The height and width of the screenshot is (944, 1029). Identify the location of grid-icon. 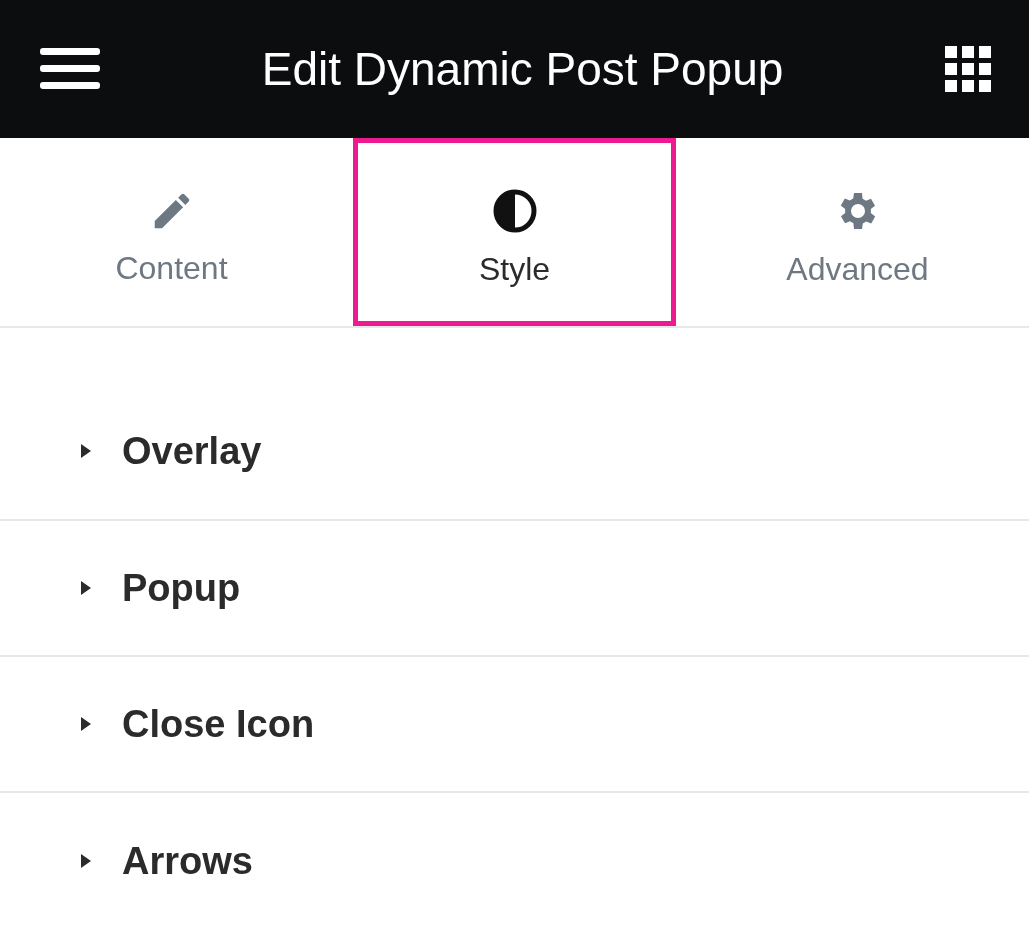
(968, 69).